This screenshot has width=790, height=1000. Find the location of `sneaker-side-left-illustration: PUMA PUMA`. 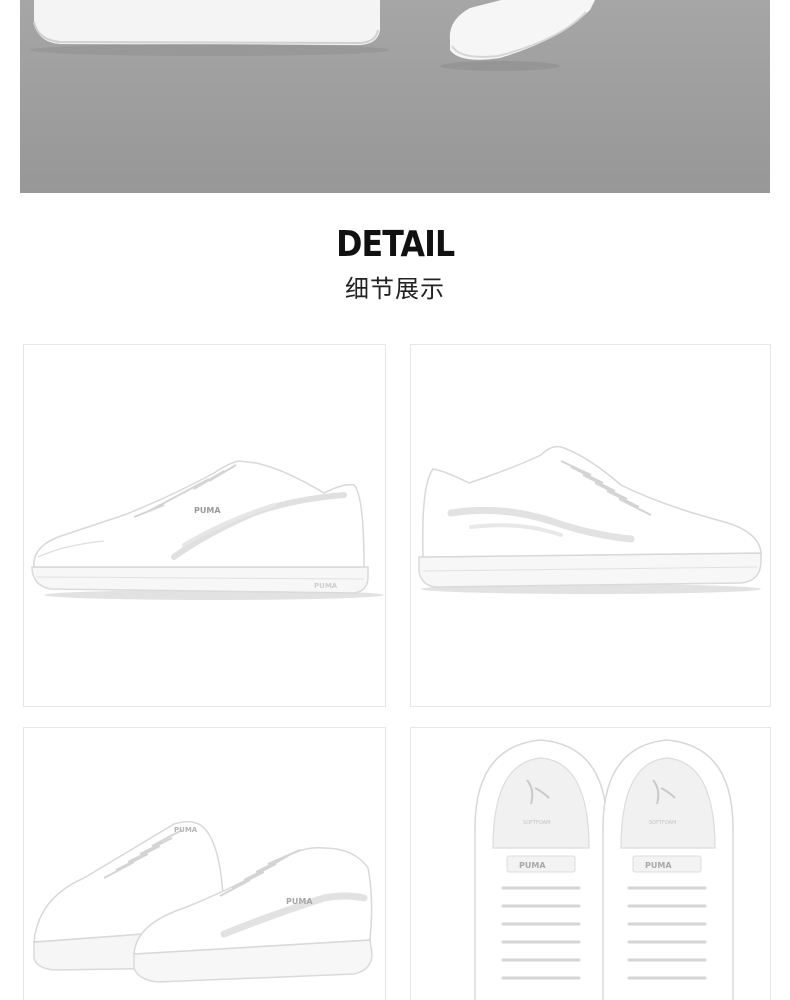

sneaker-side-left-illustration: PUMA PUMA is located at coordinates (207, 530).